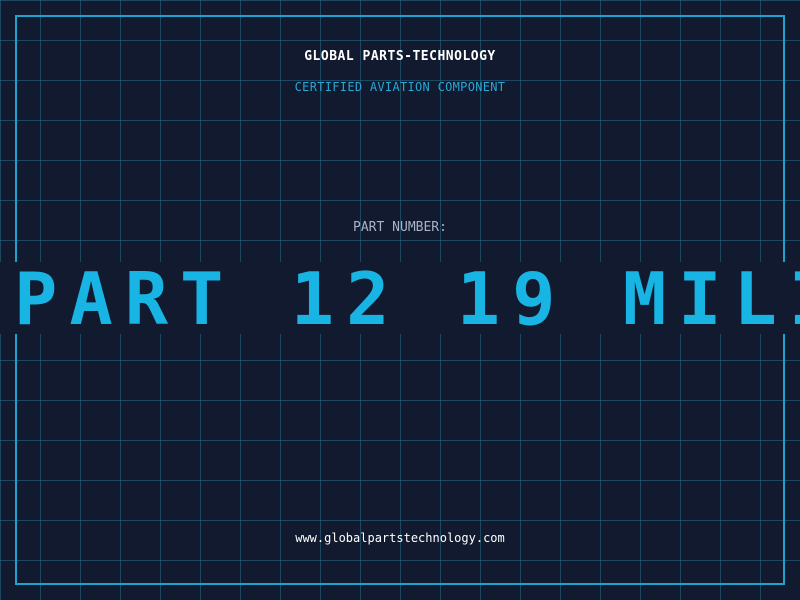 This screenshot has width=800, height=600. Describe the element at coordinates (400, 227) in the screenshot. I see `part-number-label: PART NUMBER:` at that location.